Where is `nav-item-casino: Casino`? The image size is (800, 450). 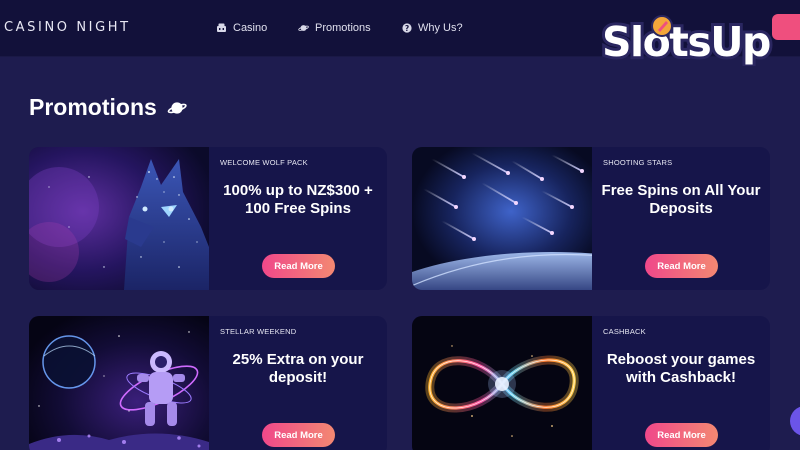
nav-item-casino: Casino is located at coordinates (241, 28).